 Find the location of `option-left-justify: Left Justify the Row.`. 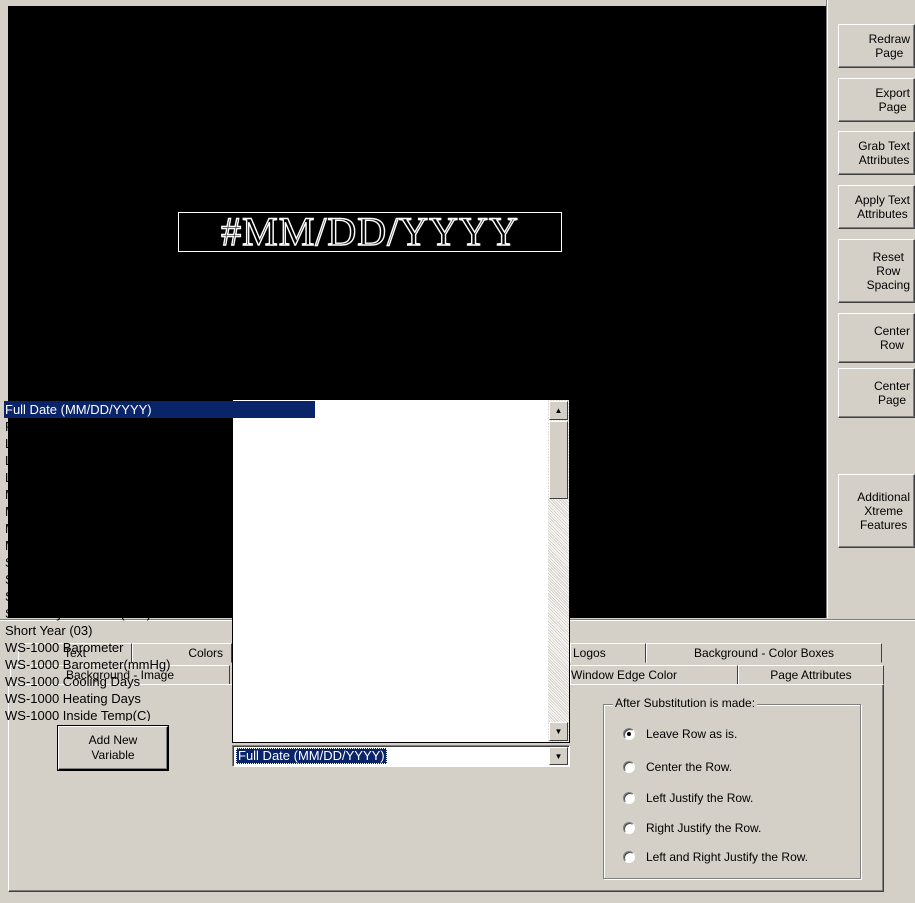

option-left-justify: Left Justify the Row. is located at coordinates (688, 798).